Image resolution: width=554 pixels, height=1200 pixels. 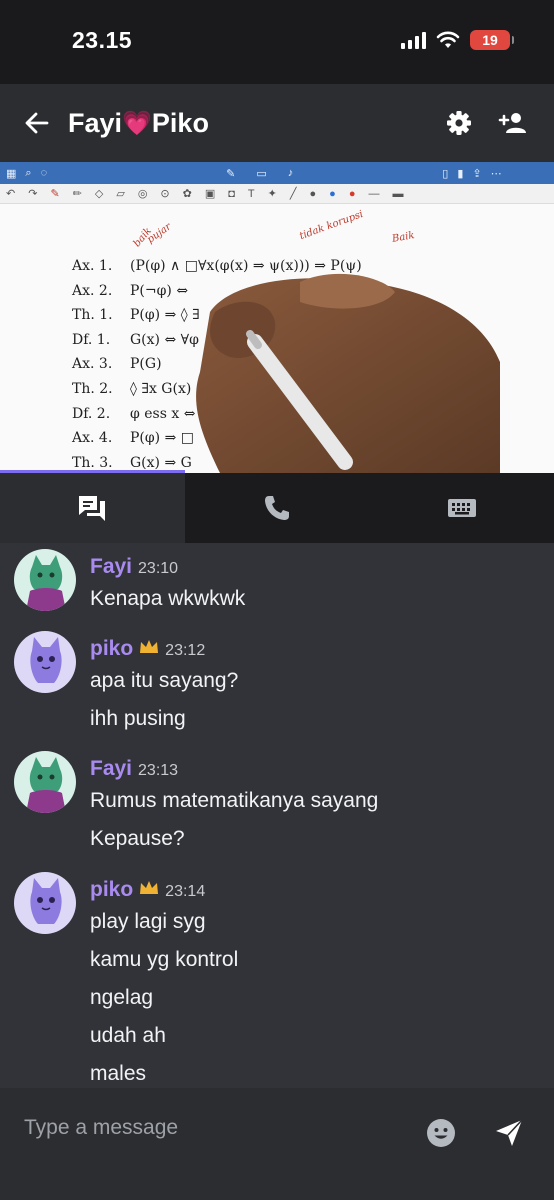 What do you see at coordinates (37, 123) in the screenshot?
I see `arrow-left-icon` at bounding box center [37, 123].